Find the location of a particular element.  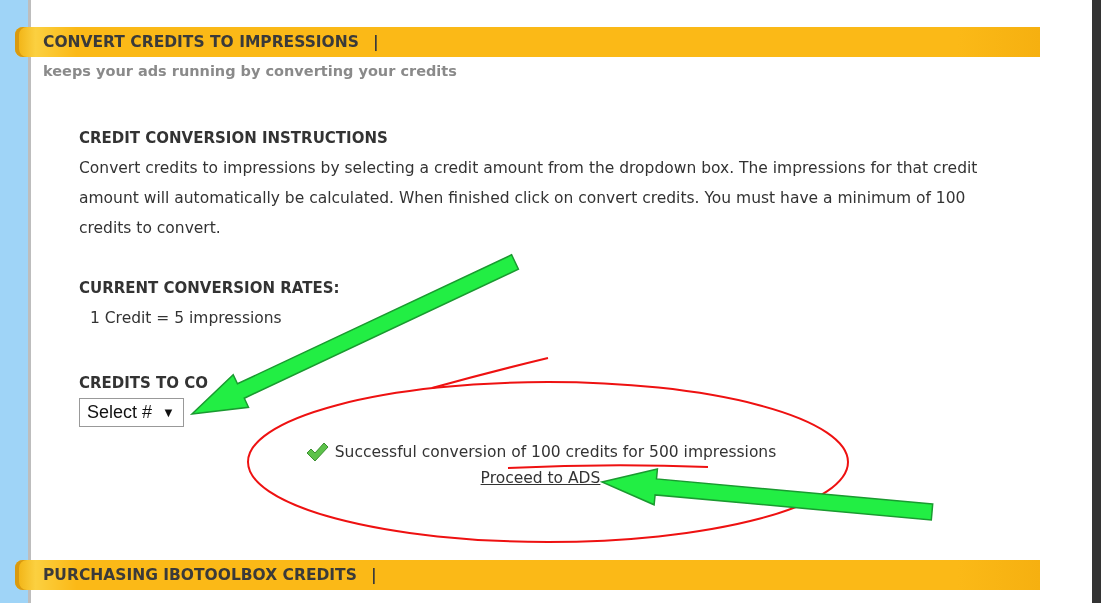

credits-dropdown: Select # ▼ is located at coordinates (131, 412).